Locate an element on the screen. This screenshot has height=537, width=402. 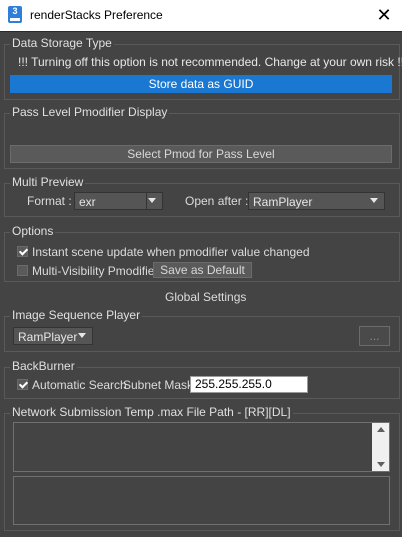
global-settings-label: Global Settings is located at coordinates (206, 297).